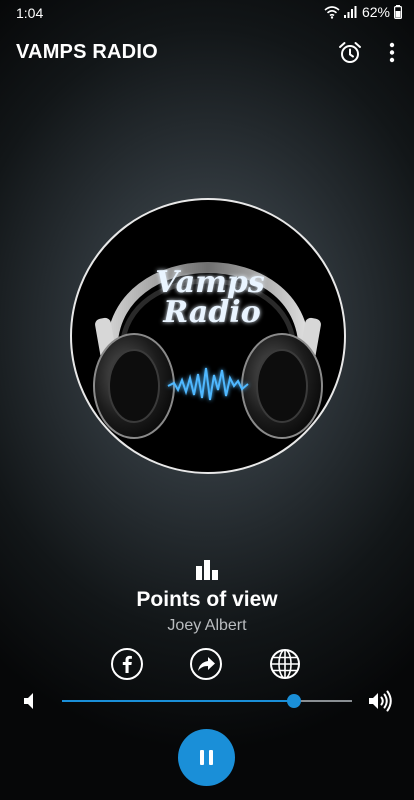 This screenshot has height=800, width=414. I want to click on status-icons: 62%, so click(363, 12).